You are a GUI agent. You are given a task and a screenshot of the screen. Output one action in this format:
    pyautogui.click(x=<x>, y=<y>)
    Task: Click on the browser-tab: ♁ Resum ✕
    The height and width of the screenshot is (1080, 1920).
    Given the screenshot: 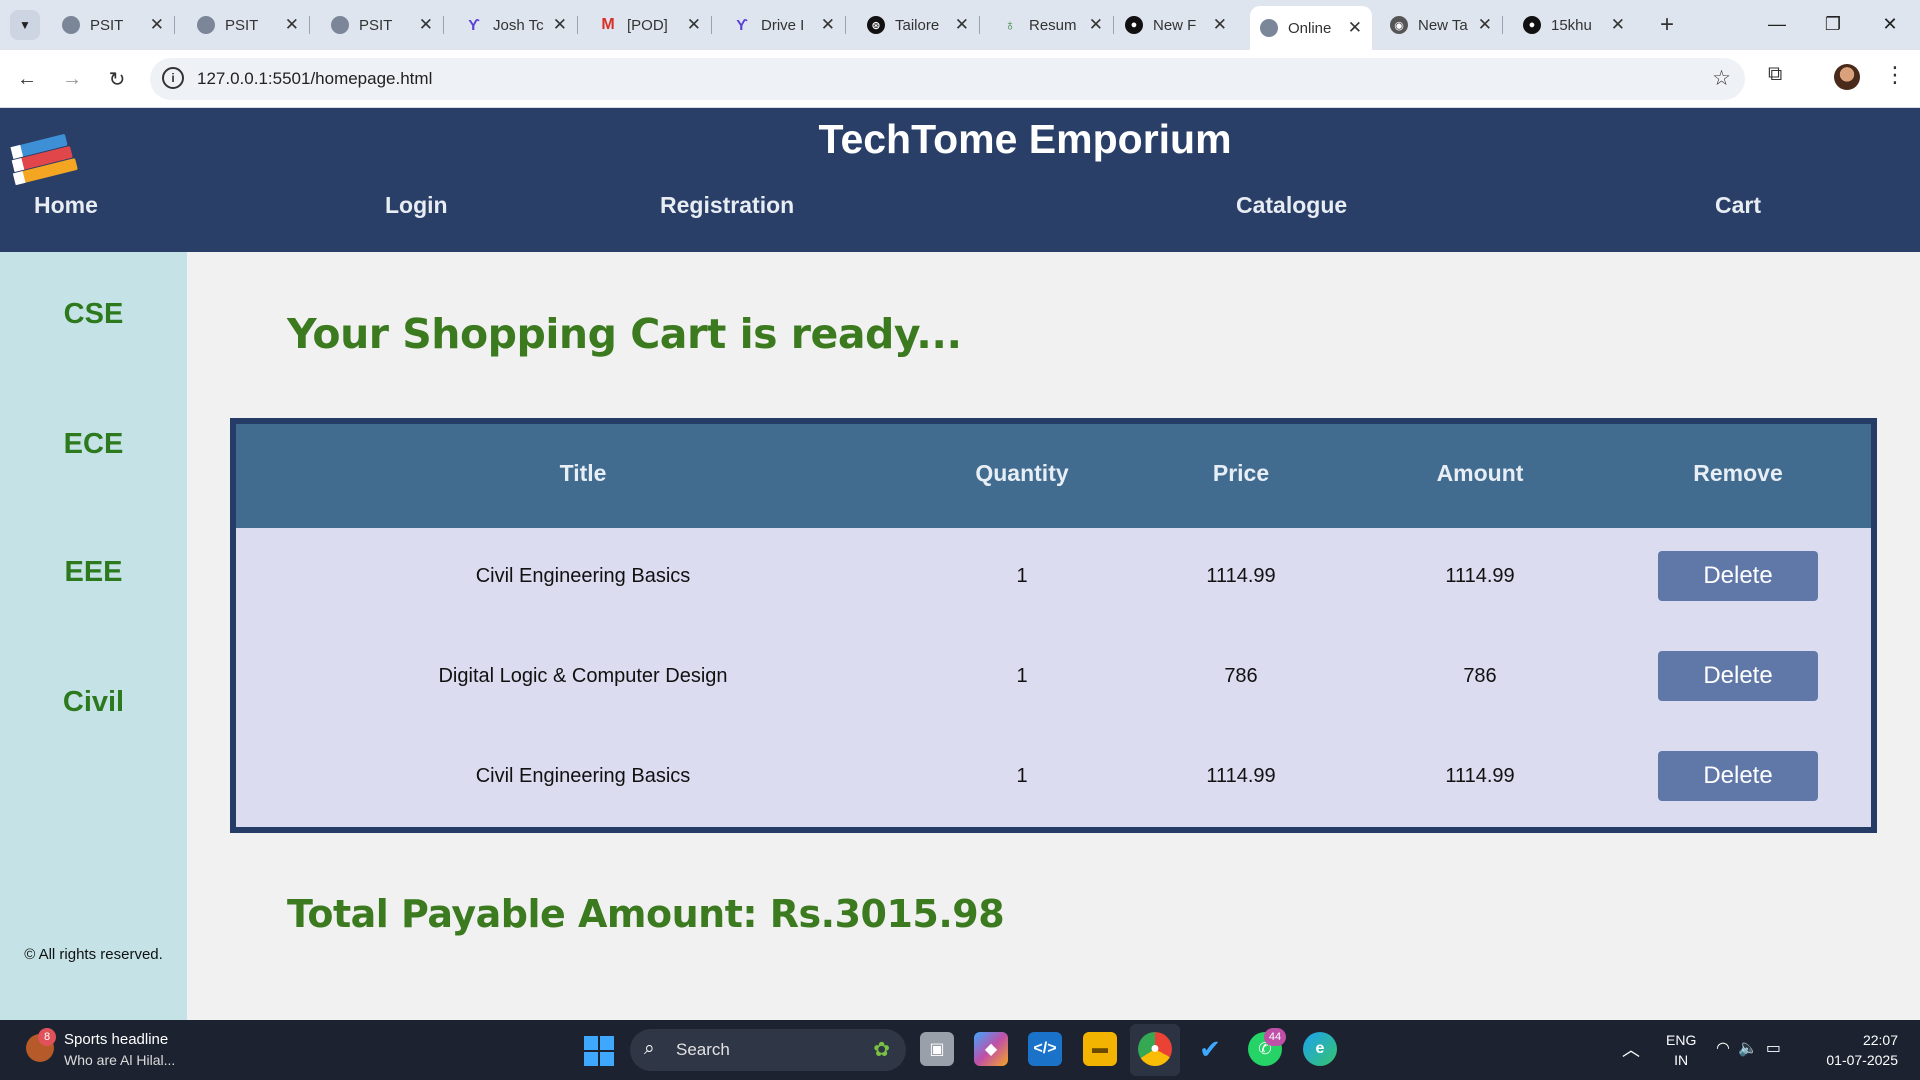 What is the action you would take?
    pyautogui.click(x=1052, y=25)
    